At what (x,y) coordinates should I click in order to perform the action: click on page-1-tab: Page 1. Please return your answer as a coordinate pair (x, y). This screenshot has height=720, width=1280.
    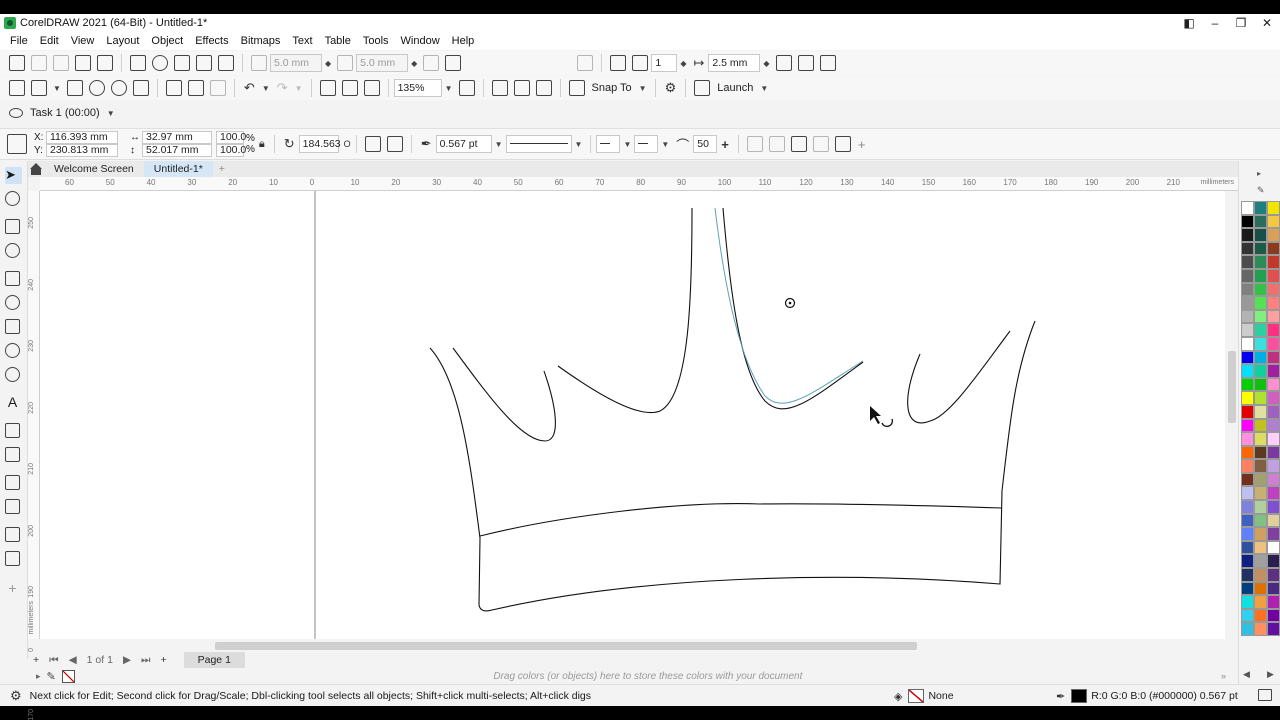
    Looking at the image, I should click on (214, 660).